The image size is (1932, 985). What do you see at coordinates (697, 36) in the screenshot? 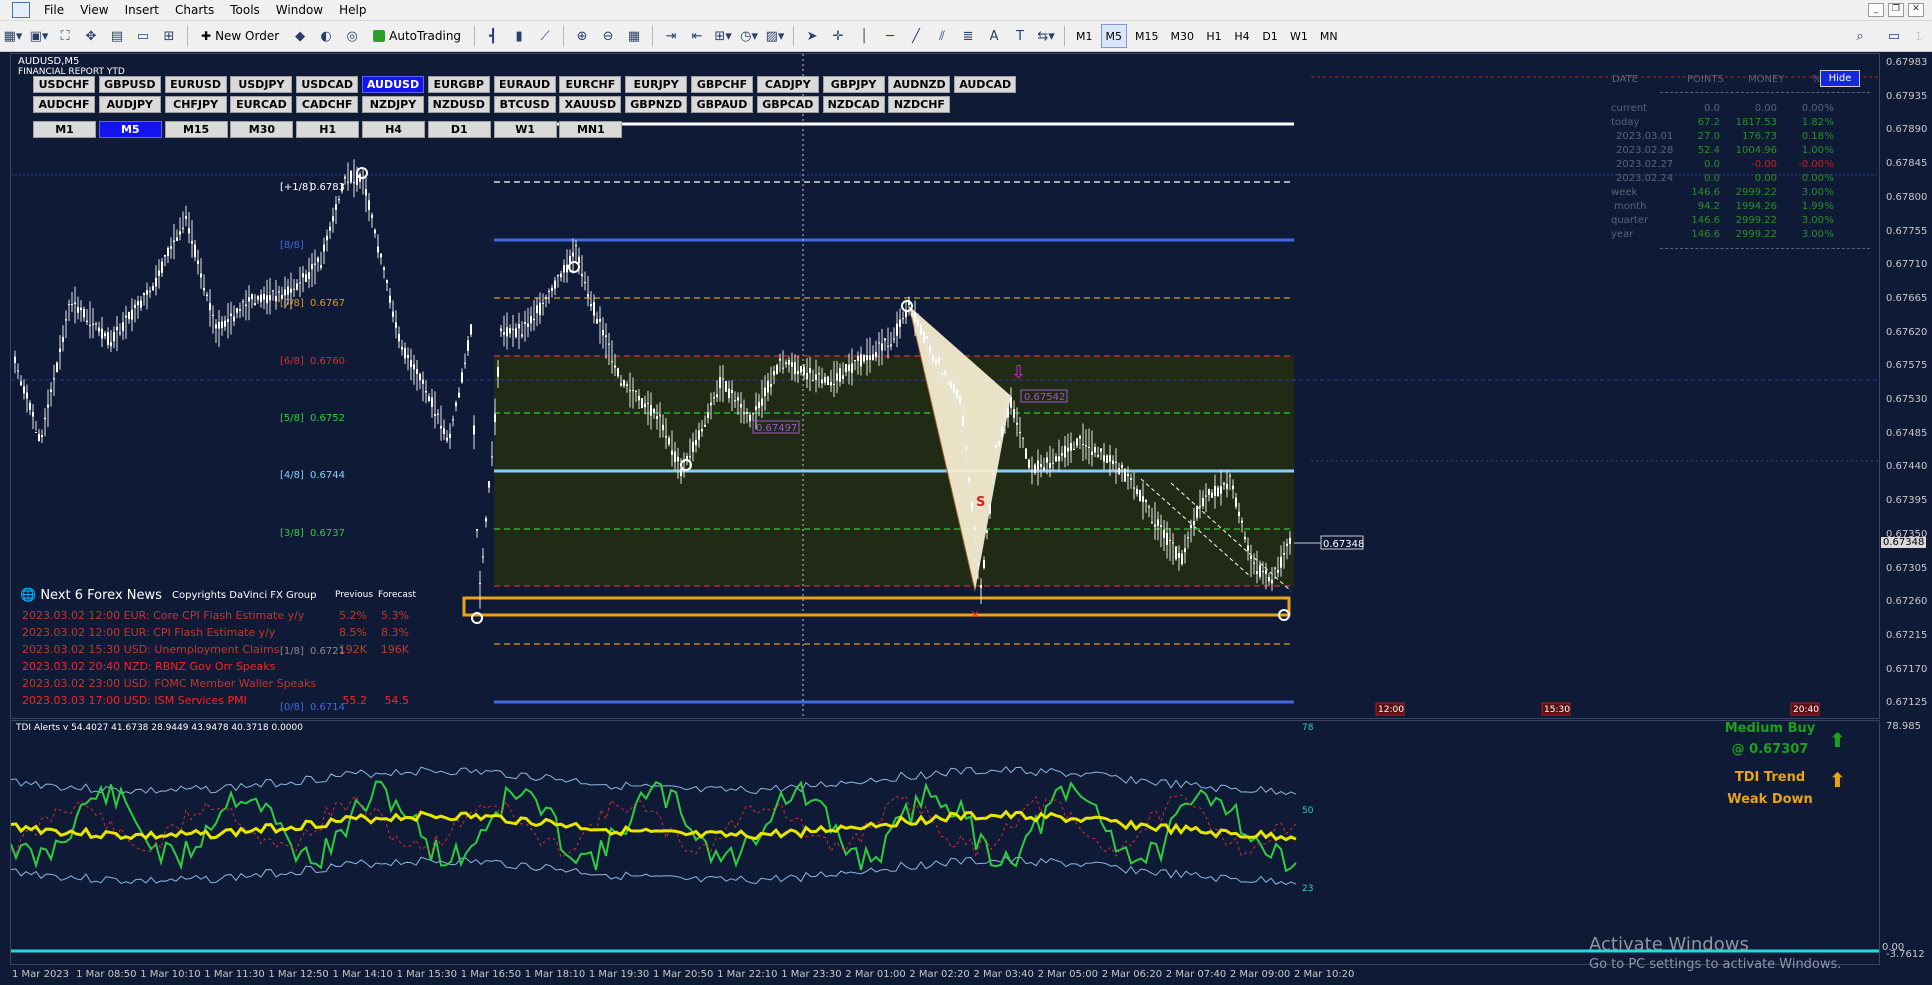
I see `chart-shift-icon: ⇤` at bounding box center [697, 36].